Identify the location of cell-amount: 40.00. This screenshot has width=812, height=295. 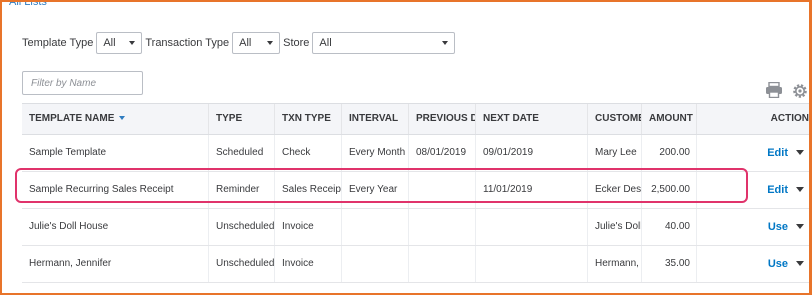
(669, 227).